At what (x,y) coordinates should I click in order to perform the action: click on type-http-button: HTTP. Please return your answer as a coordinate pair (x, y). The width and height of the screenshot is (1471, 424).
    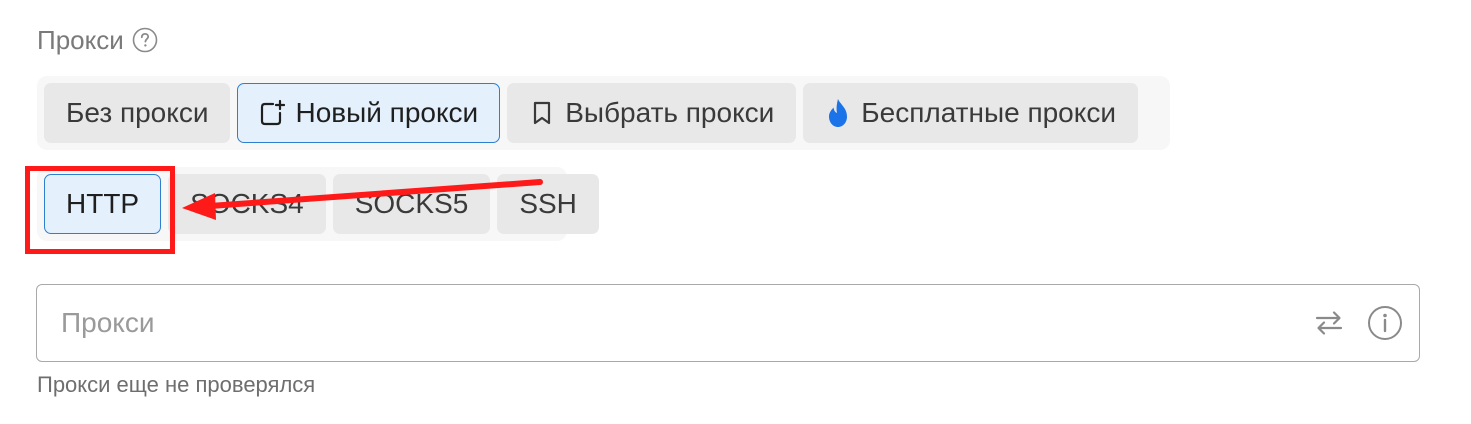
    Looking at the image, I should click on (103, 204).